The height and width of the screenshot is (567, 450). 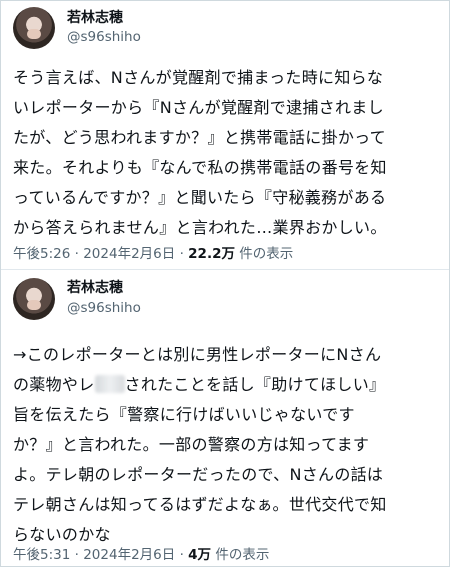 I want to click on tweet-text-line: いレポーターから『Nさんが覚醒剤で逮捕されまし, so click(x=198, y=107).